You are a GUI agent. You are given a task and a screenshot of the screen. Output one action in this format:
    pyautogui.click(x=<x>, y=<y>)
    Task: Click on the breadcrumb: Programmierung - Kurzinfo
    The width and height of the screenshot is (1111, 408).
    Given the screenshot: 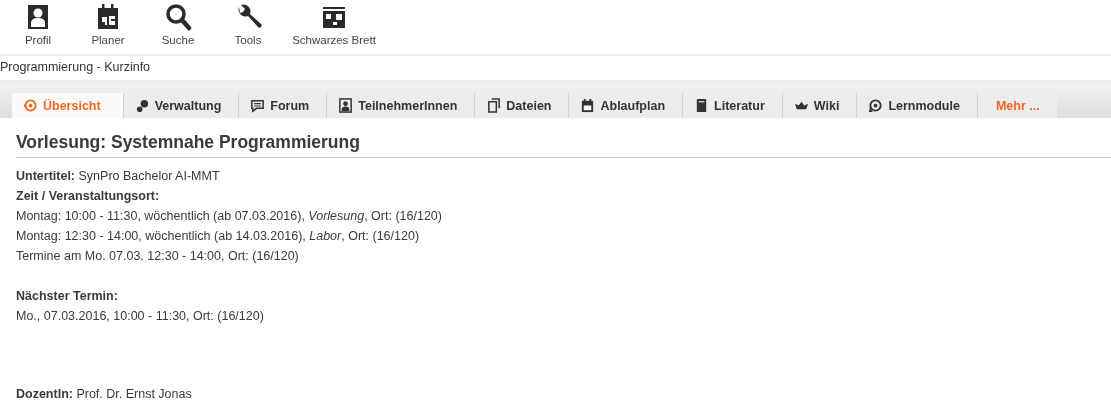 What is the action you would take?
    pyautogui.click(x=76, y=67)
    